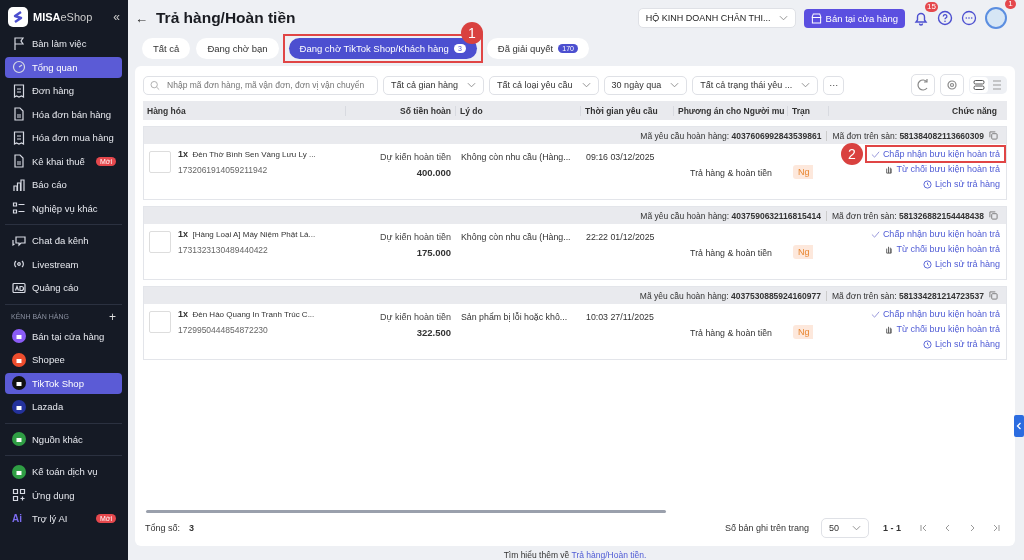 This screenshot has width=1024, height=560. Describe the element at coordinates (63, 439) in the screenshot. I see `sidebar-item: Nguồn khác` at that location.